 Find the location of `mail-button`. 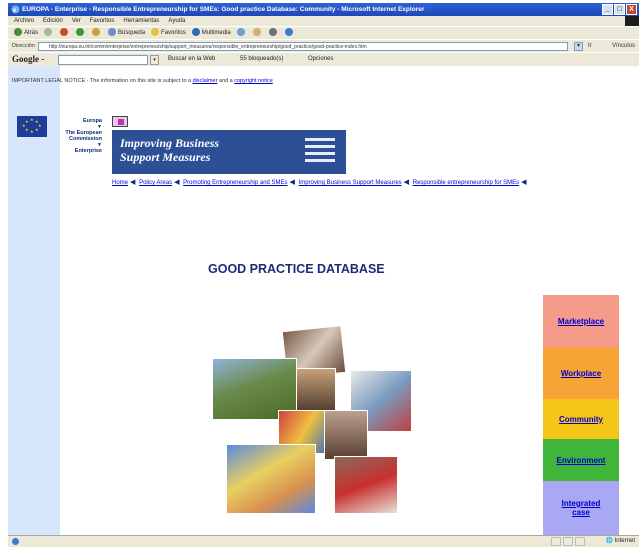

mail-button is located at coordinates (257, 33).